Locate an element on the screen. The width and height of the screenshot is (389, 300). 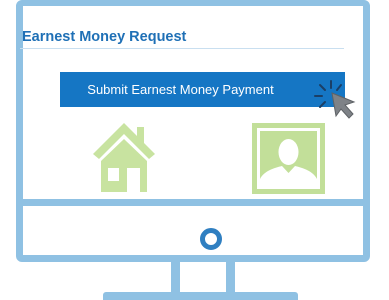
mouse-pointer-icon is located at coordinates (335, 101).